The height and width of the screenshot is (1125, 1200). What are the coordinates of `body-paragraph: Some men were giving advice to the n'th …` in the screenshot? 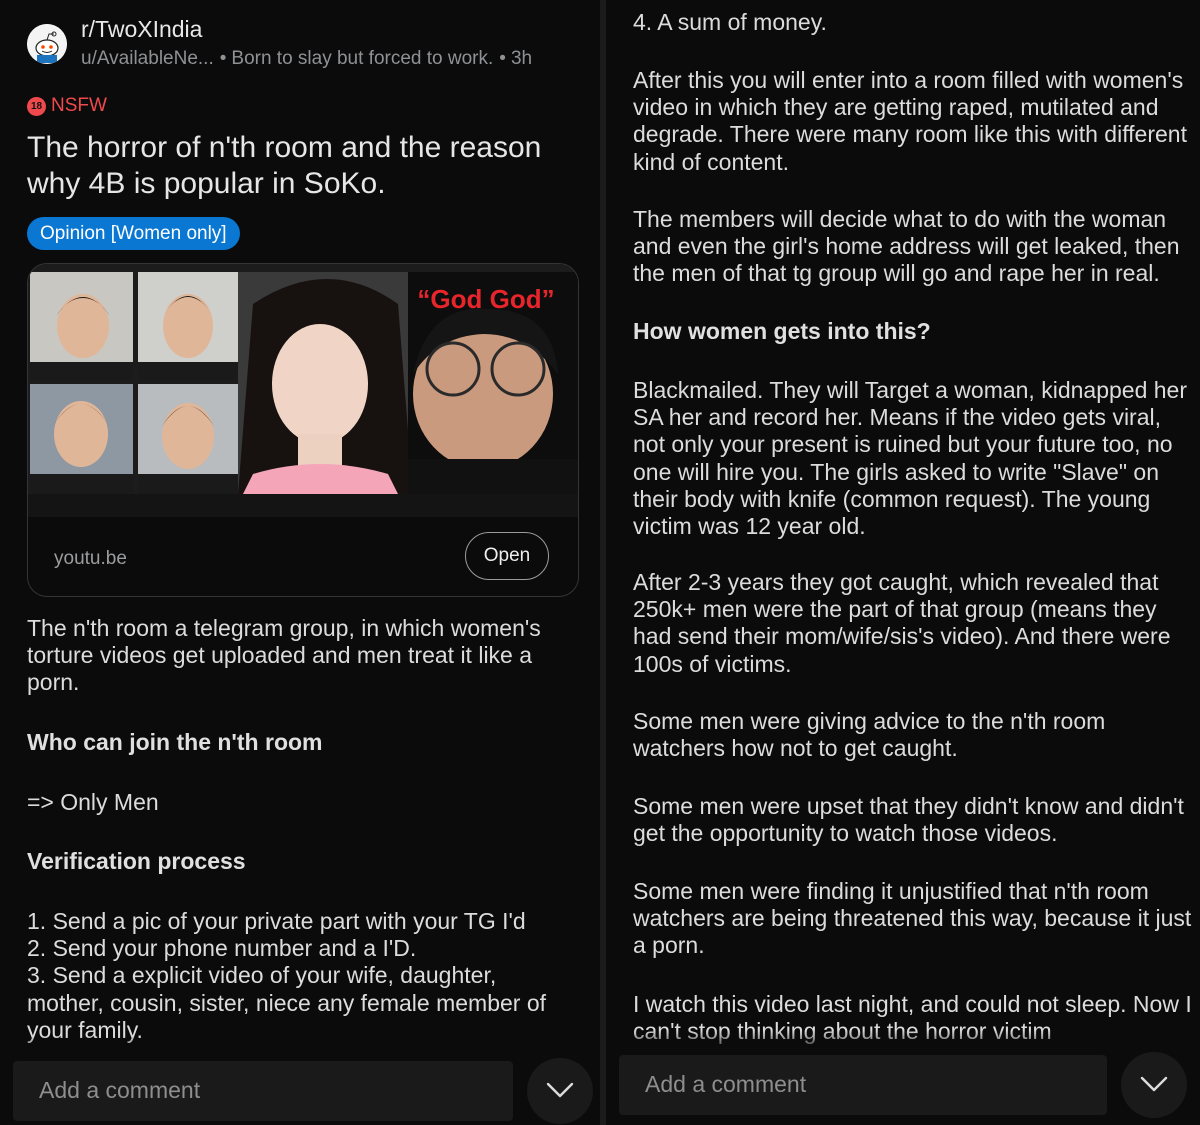 It's located at (869, 735).